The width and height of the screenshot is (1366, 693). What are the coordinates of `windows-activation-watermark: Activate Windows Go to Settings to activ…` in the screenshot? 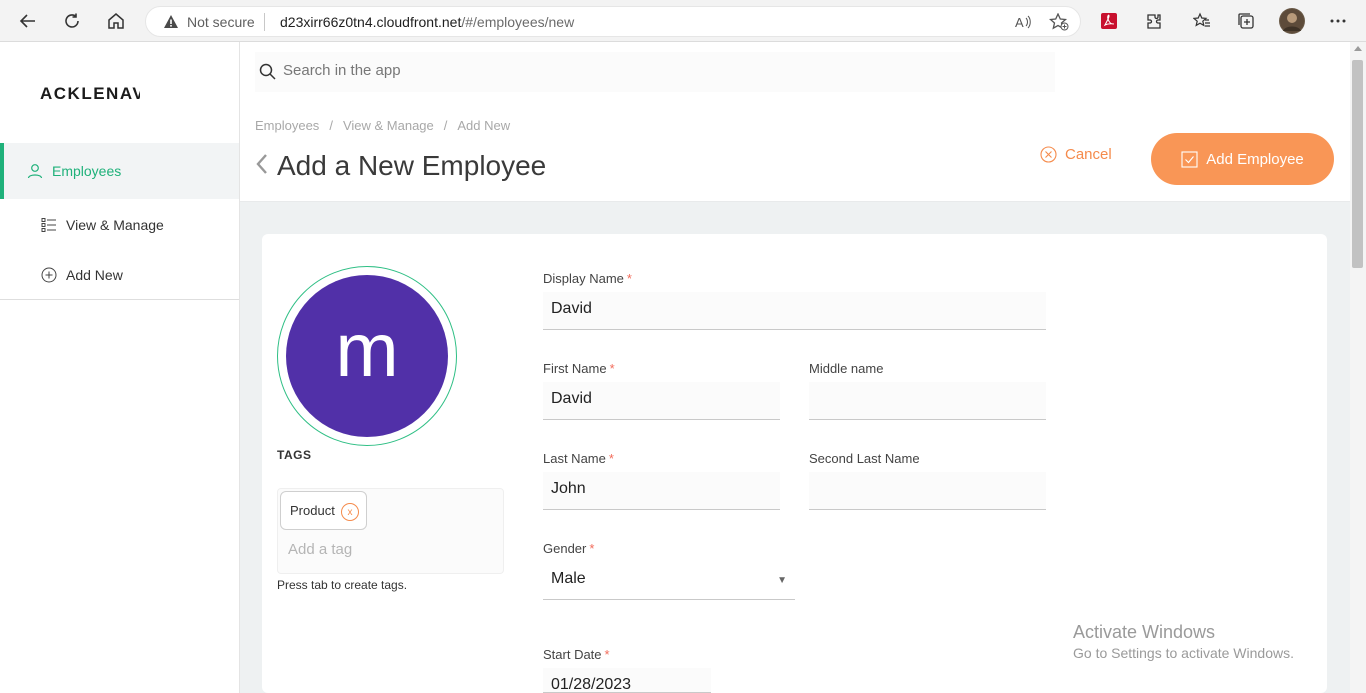 It's located at (1183, 641).